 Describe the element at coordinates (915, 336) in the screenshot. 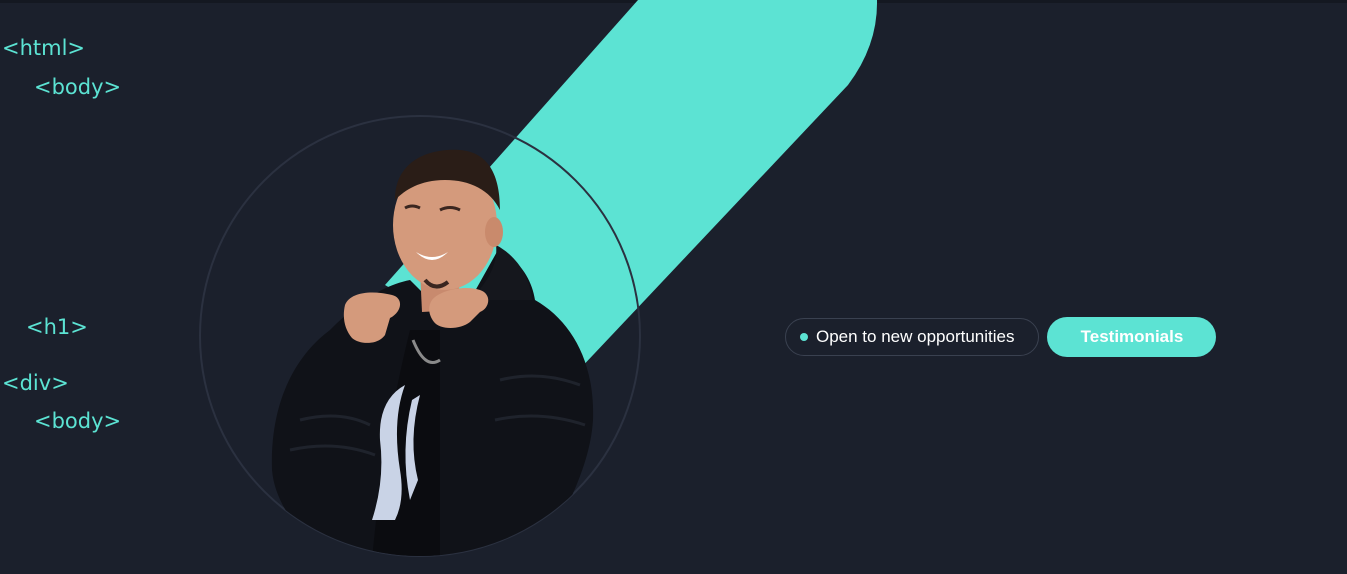

I see `availability-text: Open to new opportunities` at that location.